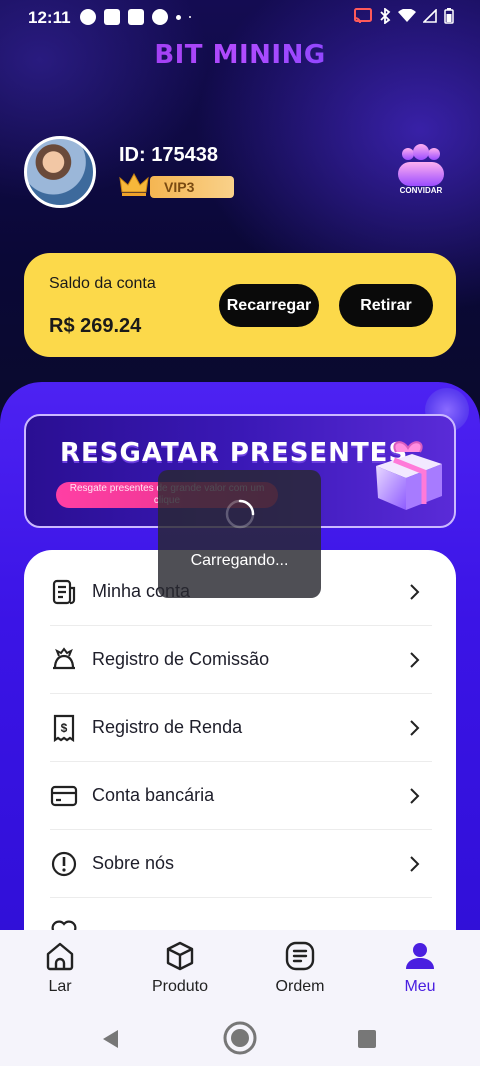  What do you see at coordinates (168, 155) in the screenshot?
I see `user-id: ID: 175438` at bounding box center [168, 155].